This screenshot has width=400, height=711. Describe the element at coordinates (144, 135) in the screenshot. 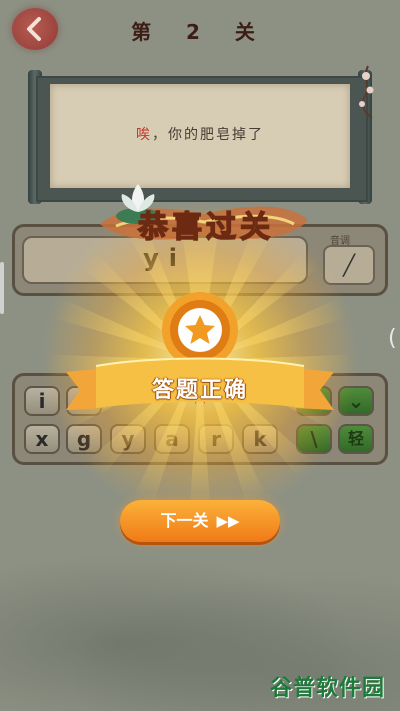

I see `hint-highlight: 唉` at that location.